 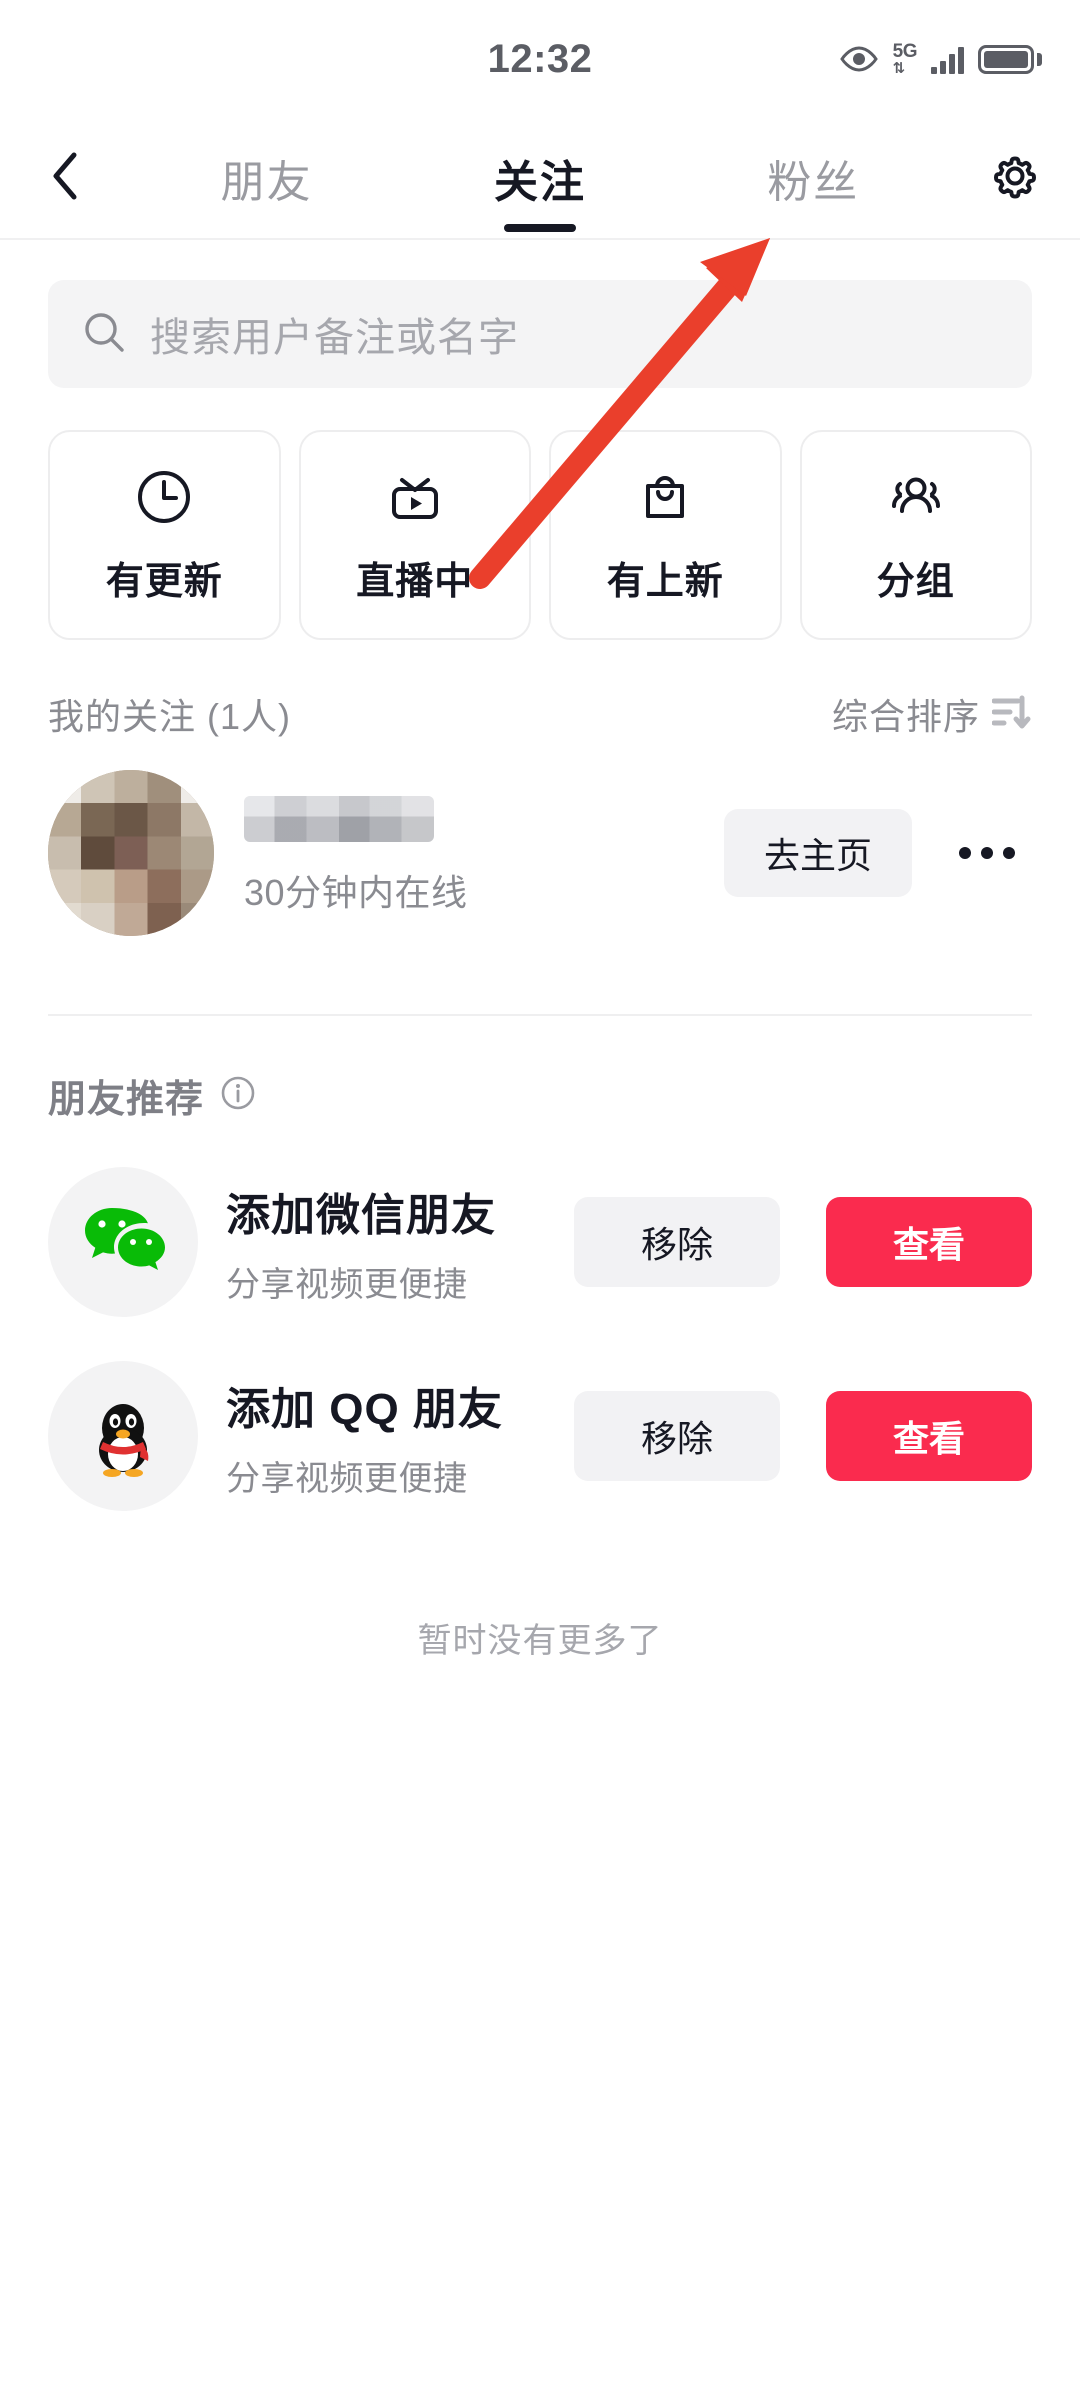 What do you see at coordinates (339, 819) in the screenshot?
I see `user-name-redacted` at bounding box center [339, 819].